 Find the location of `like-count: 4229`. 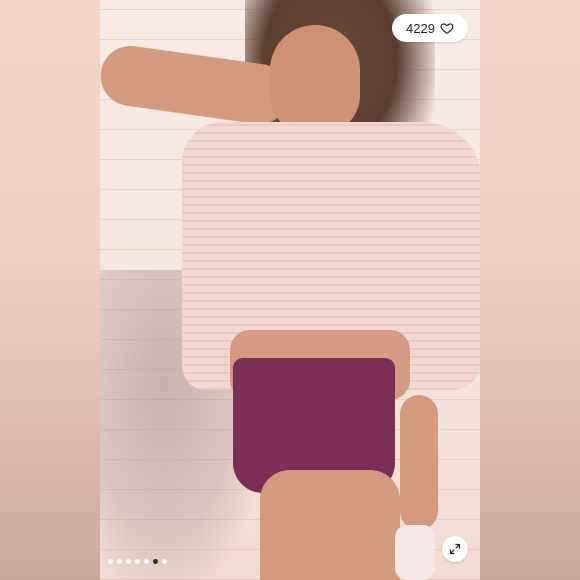

like-count: 4229 is located at coordinates (420, 28).